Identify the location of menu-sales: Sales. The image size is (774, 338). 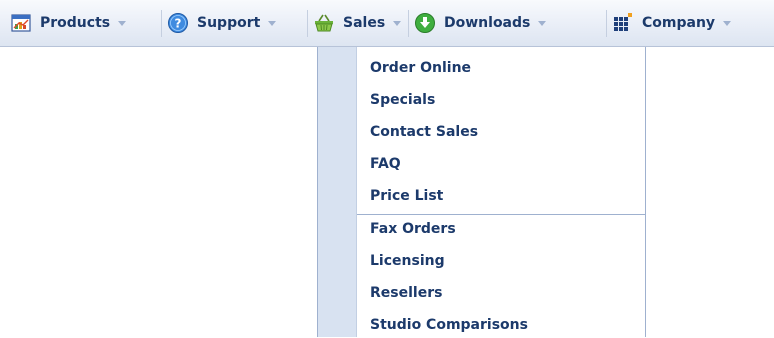
(357, 23).